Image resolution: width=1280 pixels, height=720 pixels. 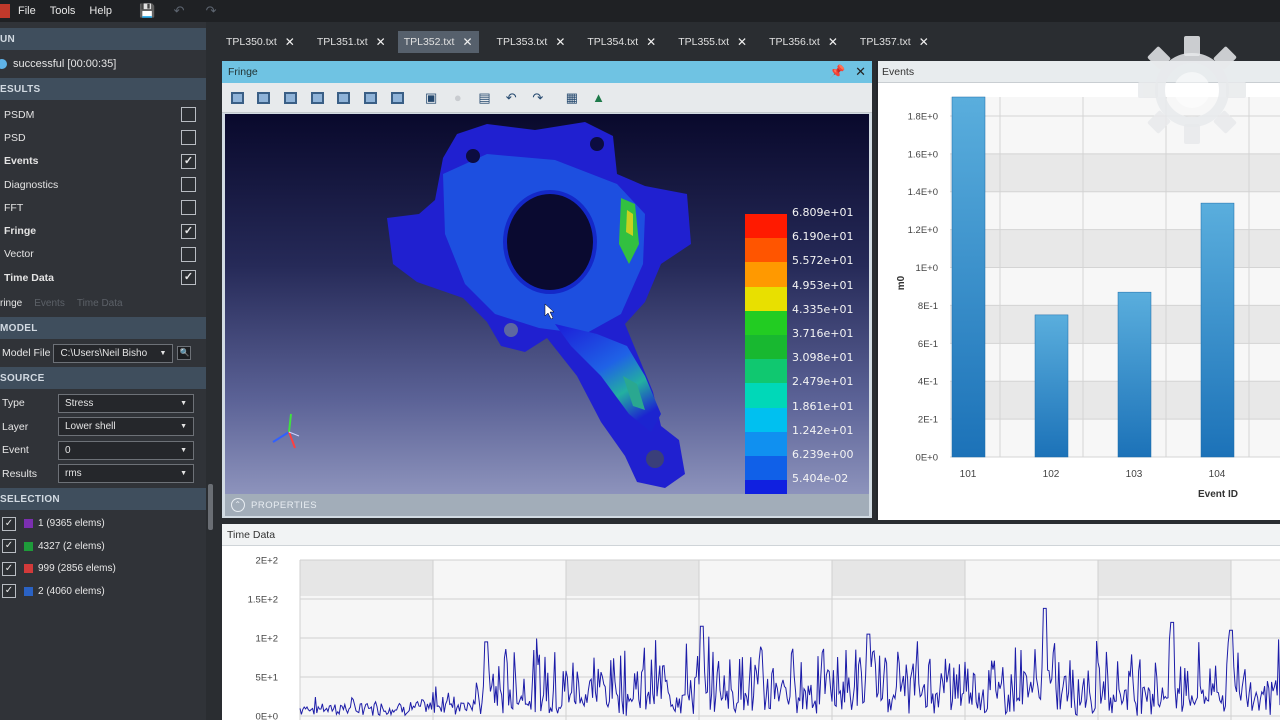 I want to click on result-item-label: Fringe, so click(x=20, y=231).